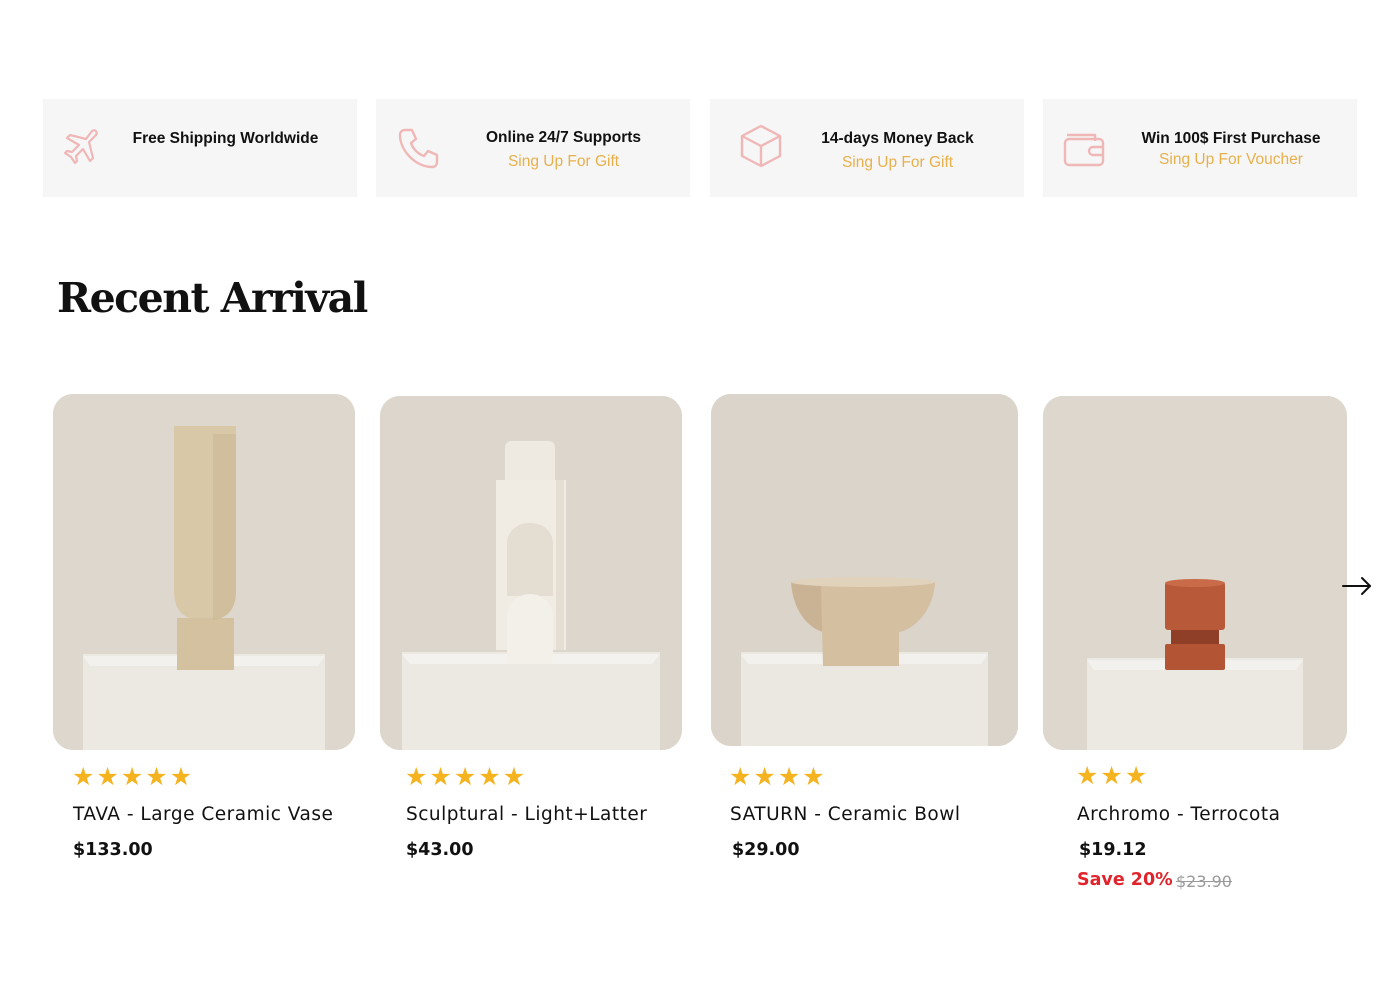  What do you see at coordinates (1125, 880) in the screenshot?
I see `sale-badge: Save 20%` at bounding box center [1125, 880].